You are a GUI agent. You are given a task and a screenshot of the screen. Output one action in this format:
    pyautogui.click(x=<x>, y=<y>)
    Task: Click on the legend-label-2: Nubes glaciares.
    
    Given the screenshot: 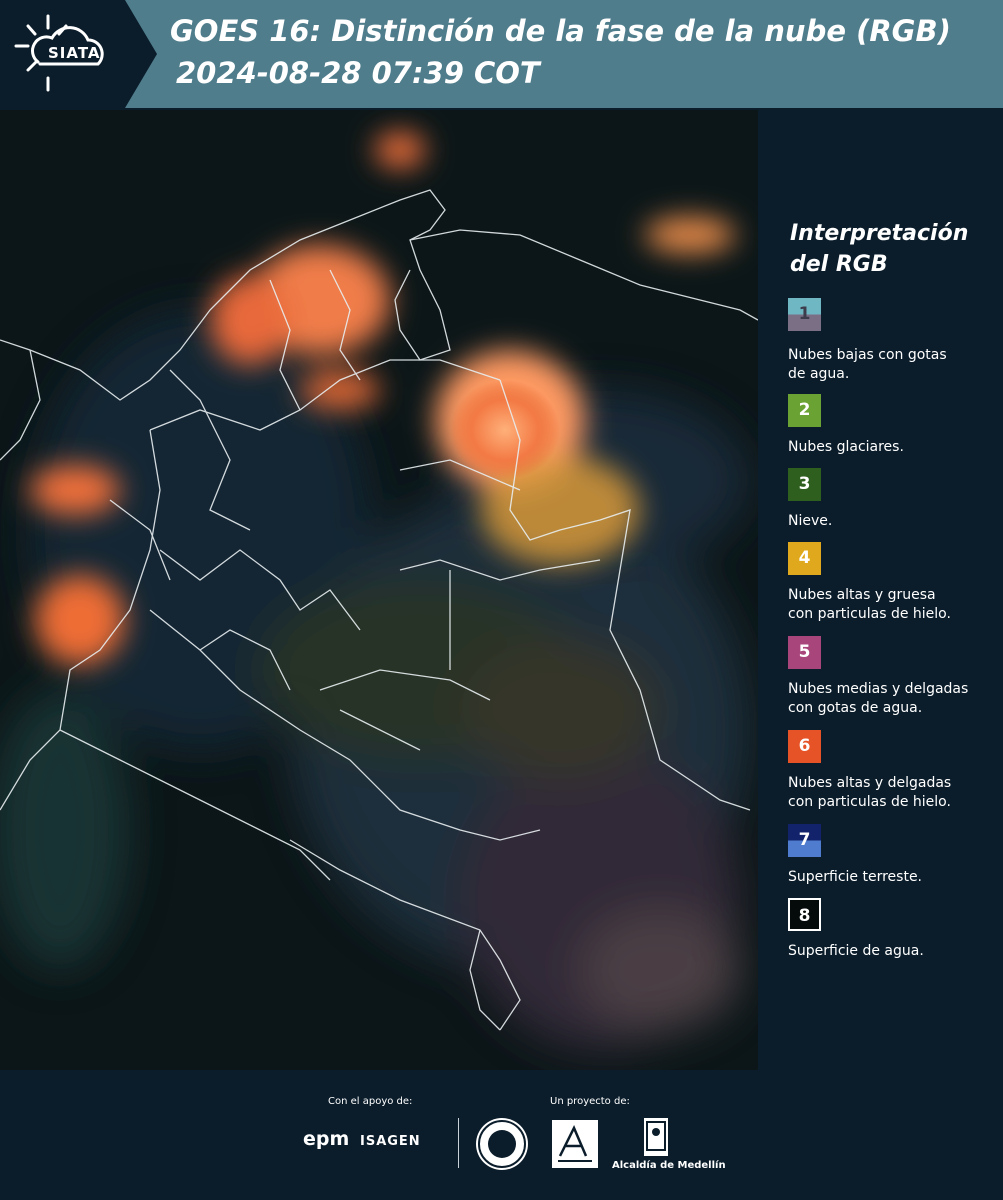 What is the action you would take?
    pyautogui.click(x=895, y=447)
    